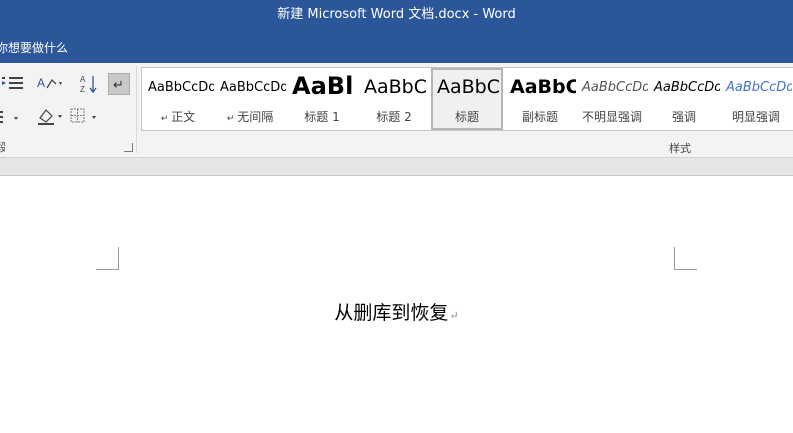 The width and height of the screenshot is (793, 433). Describe the element at coordinates (396, 166) in the screenshot. I see `ruler-area` at that location.